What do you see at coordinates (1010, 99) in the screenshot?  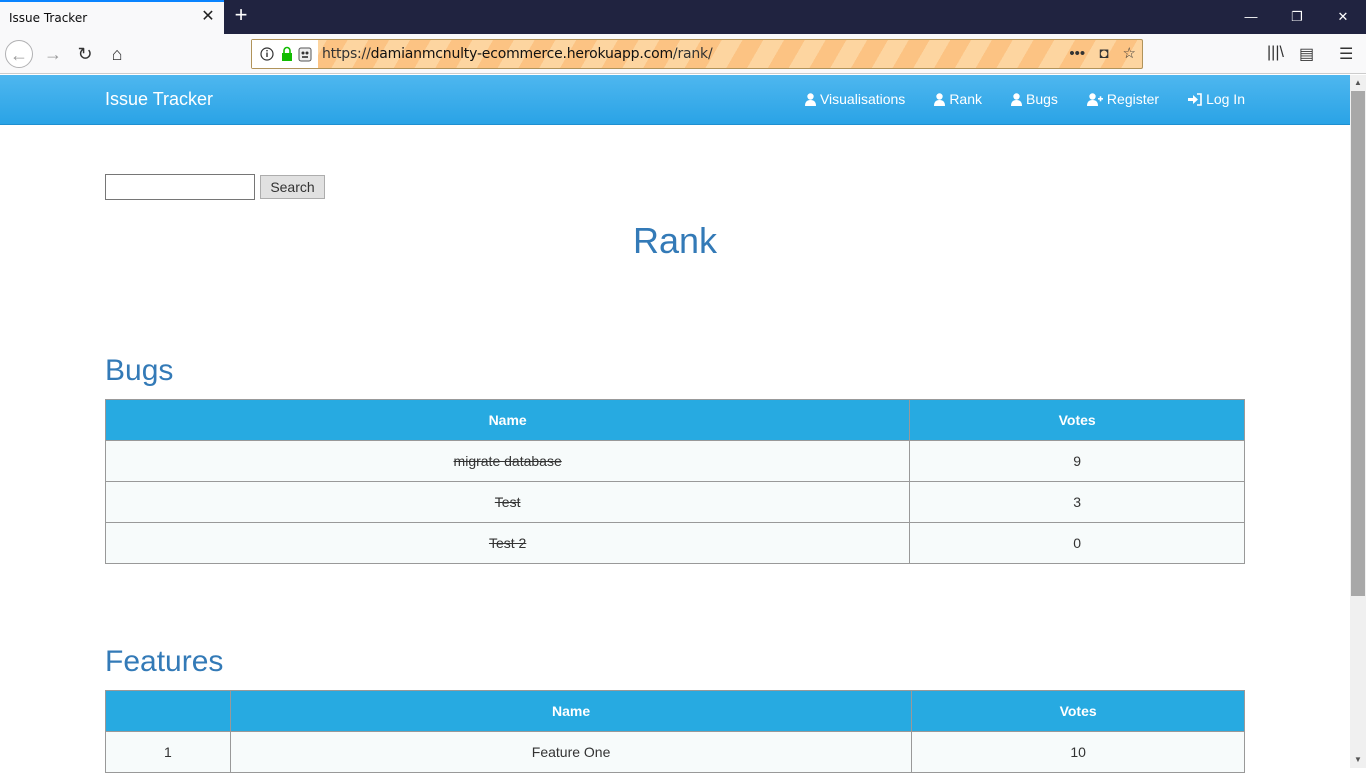 I see `nav-links: Visualisations Rank Bugs Register Log In` at bounding box center [1010, 99].